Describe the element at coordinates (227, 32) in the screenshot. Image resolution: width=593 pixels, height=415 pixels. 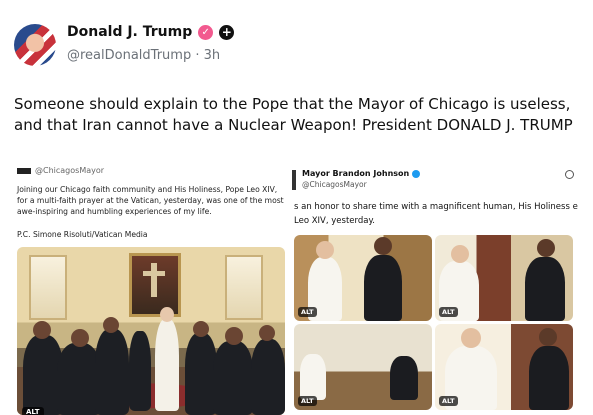
I see `follow-plus-icon: +` at that location.